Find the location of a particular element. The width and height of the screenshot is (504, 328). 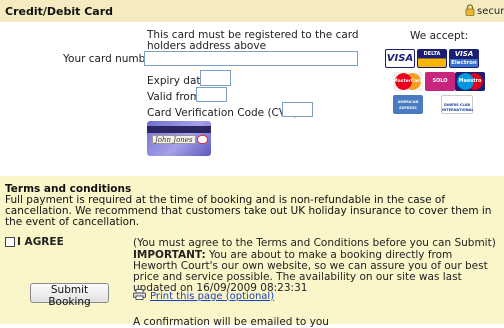

visa-logo: VISA is located at coordinates (400, 58).